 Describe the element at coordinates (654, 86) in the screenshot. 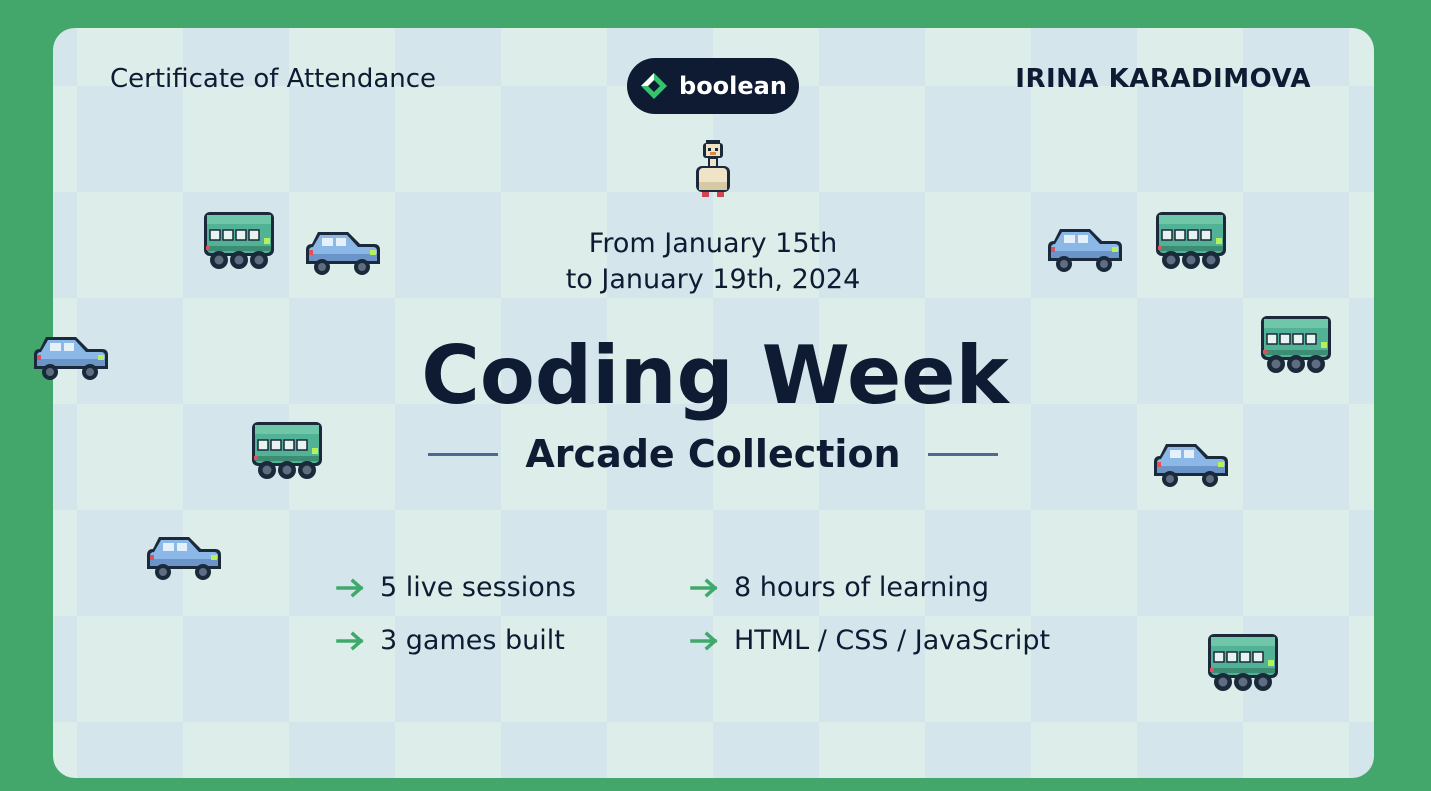

I see `boolean-logo-icon` at that location.